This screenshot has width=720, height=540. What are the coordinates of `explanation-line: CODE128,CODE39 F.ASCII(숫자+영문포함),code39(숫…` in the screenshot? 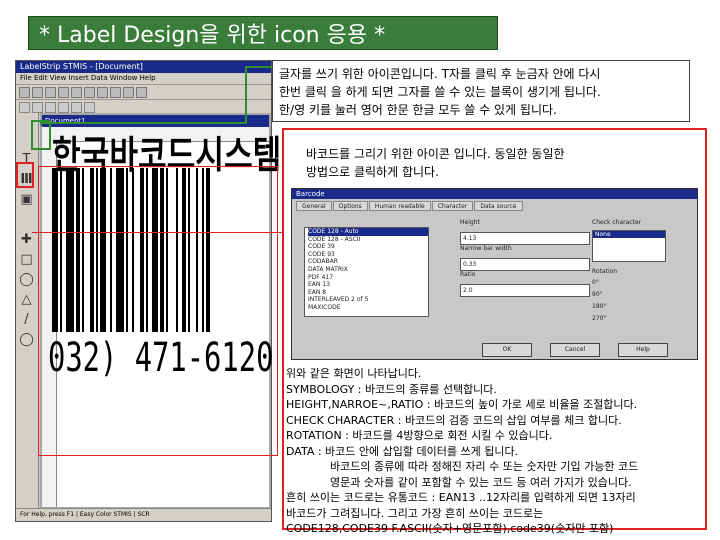 It's located at (450, 528).